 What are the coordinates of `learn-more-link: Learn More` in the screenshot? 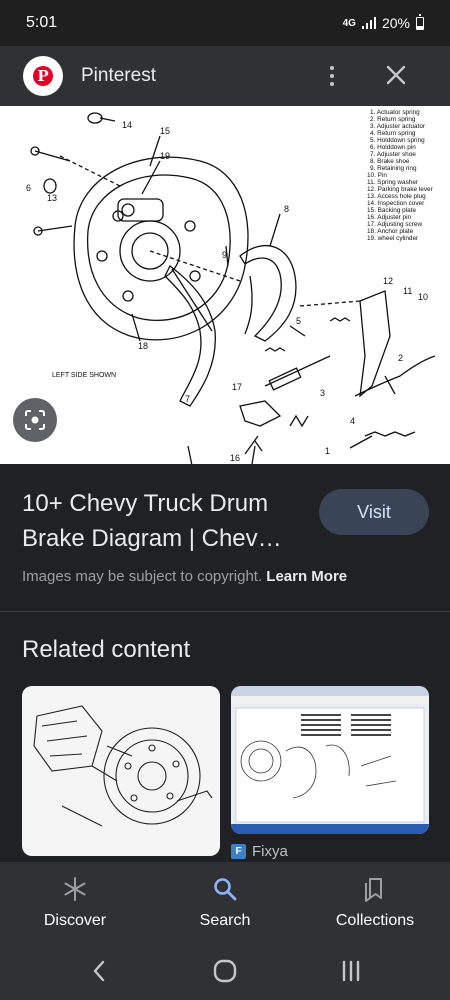 It's located at (306, 576).